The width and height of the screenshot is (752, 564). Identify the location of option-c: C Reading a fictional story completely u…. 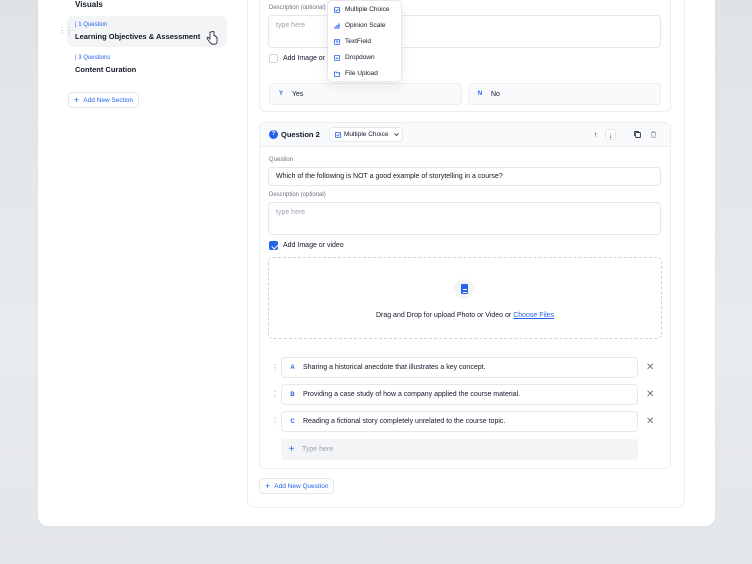
(459, 421).